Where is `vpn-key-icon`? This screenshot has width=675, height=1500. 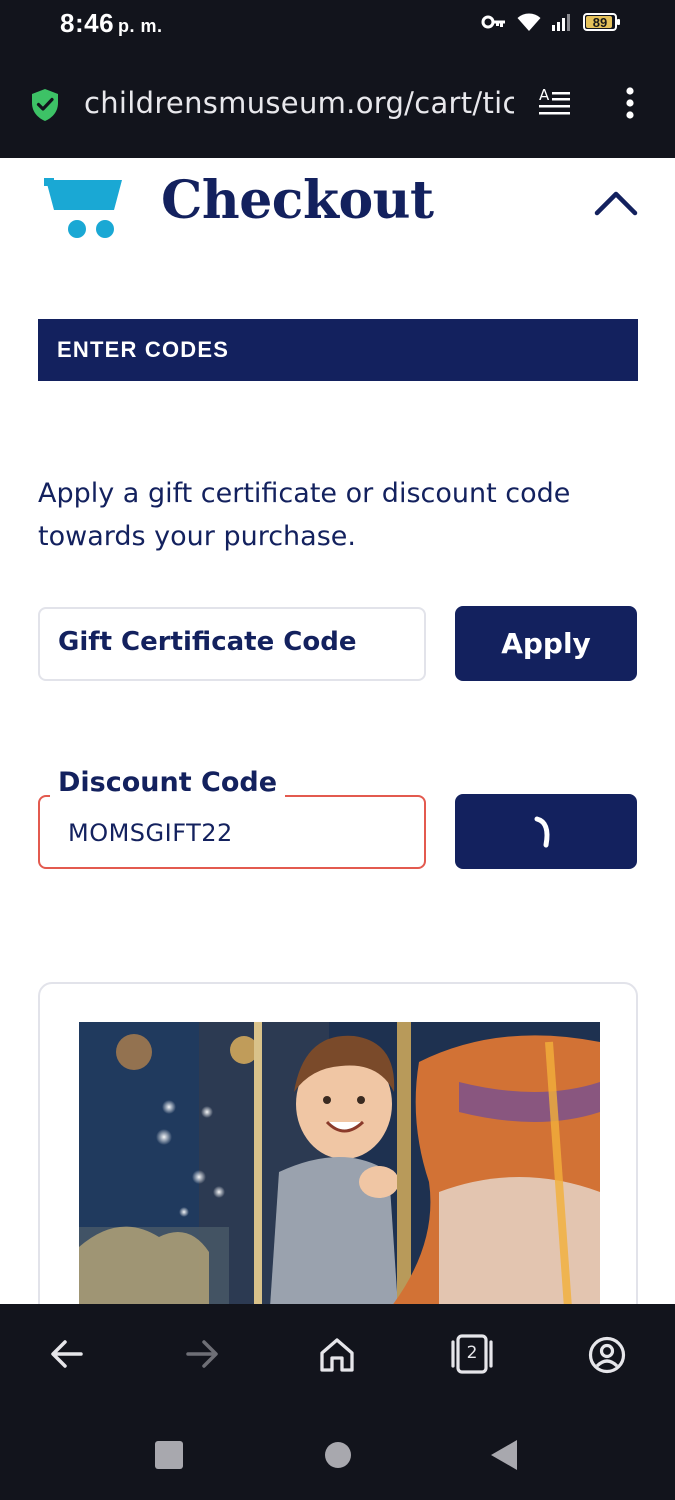 vpn-key-icon is located at coordinates (493, 22).